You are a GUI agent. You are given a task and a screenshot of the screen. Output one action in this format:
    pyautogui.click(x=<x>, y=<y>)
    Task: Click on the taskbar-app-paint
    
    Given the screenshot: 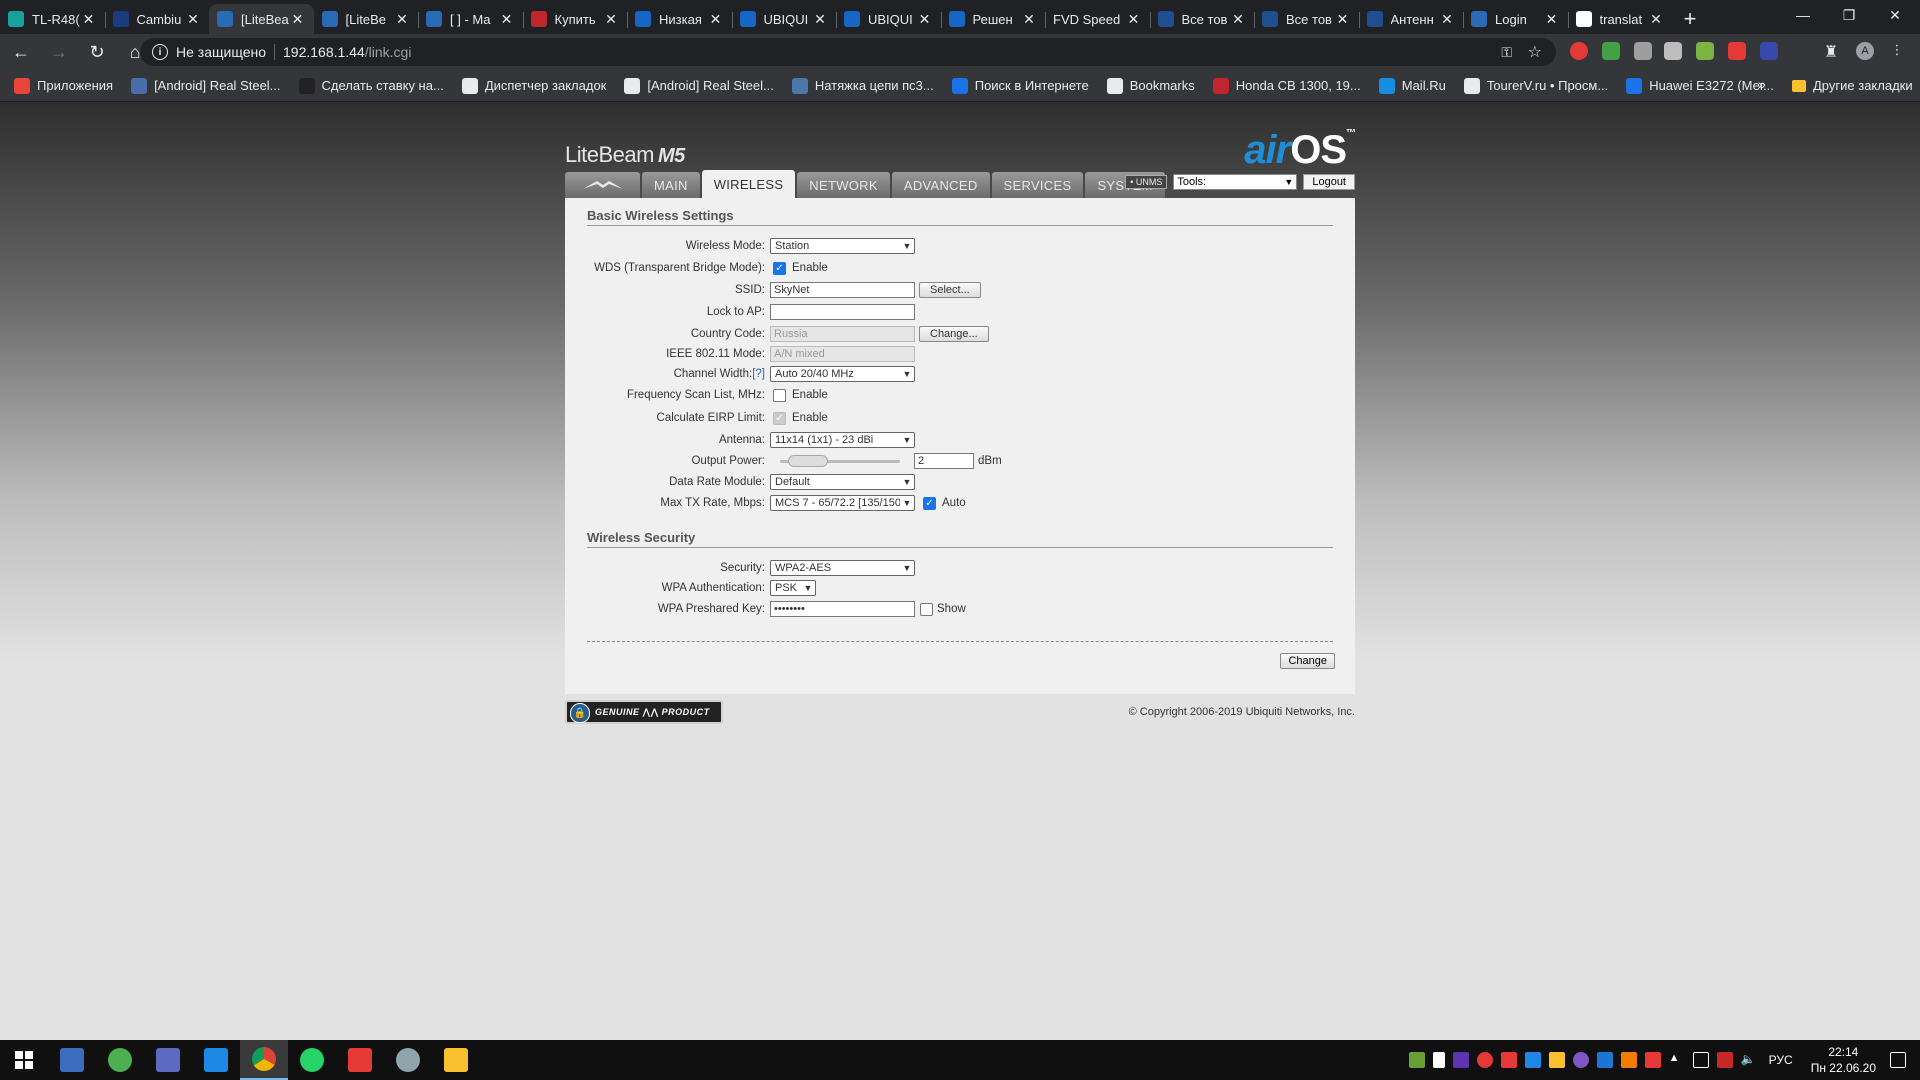 What is the action you would take?
    pyautogui.click(x=408, y=1060)
    